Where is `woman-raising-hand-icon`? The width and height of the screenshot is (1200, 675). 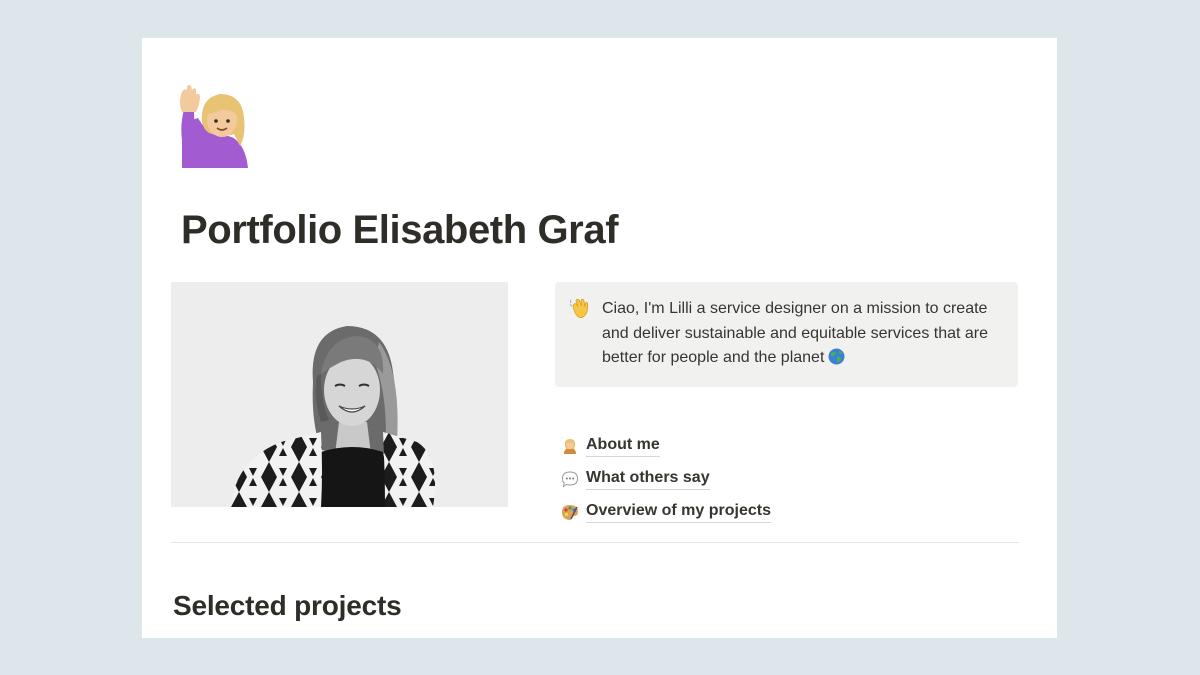 woman-raising-hand-icon is located at coordinates (216, 126).